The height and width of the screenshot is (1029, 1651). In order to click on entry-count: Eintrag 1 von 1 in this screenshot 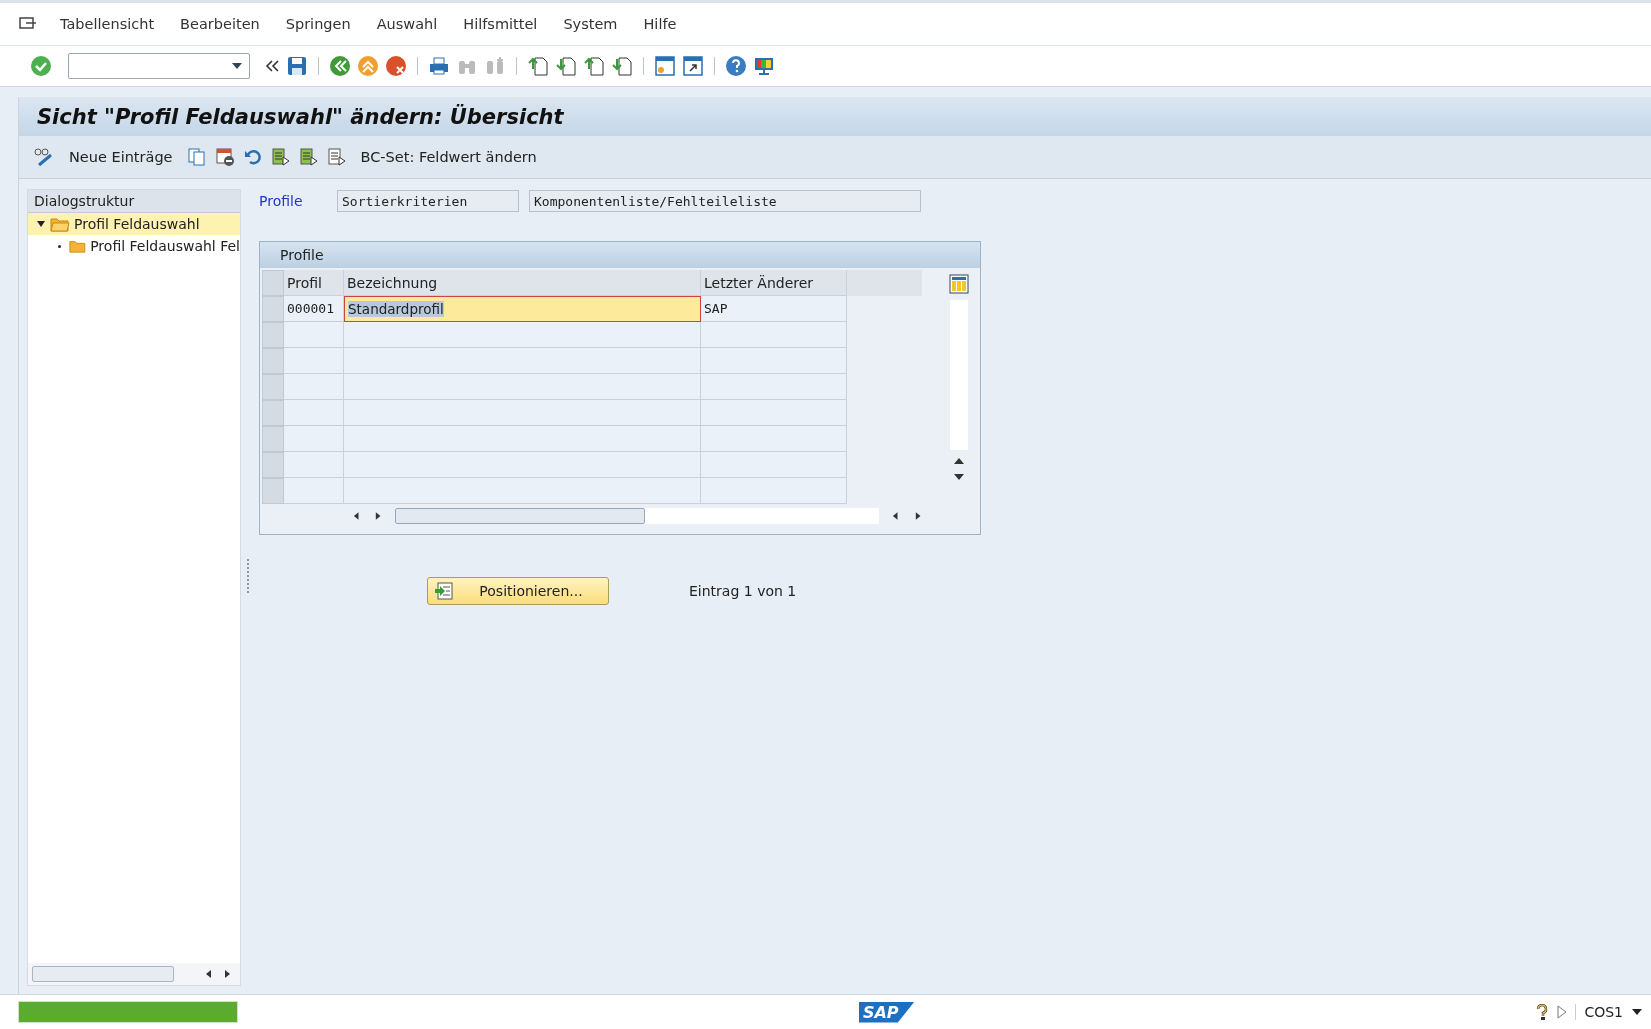, I will do `click(743, 591)`.